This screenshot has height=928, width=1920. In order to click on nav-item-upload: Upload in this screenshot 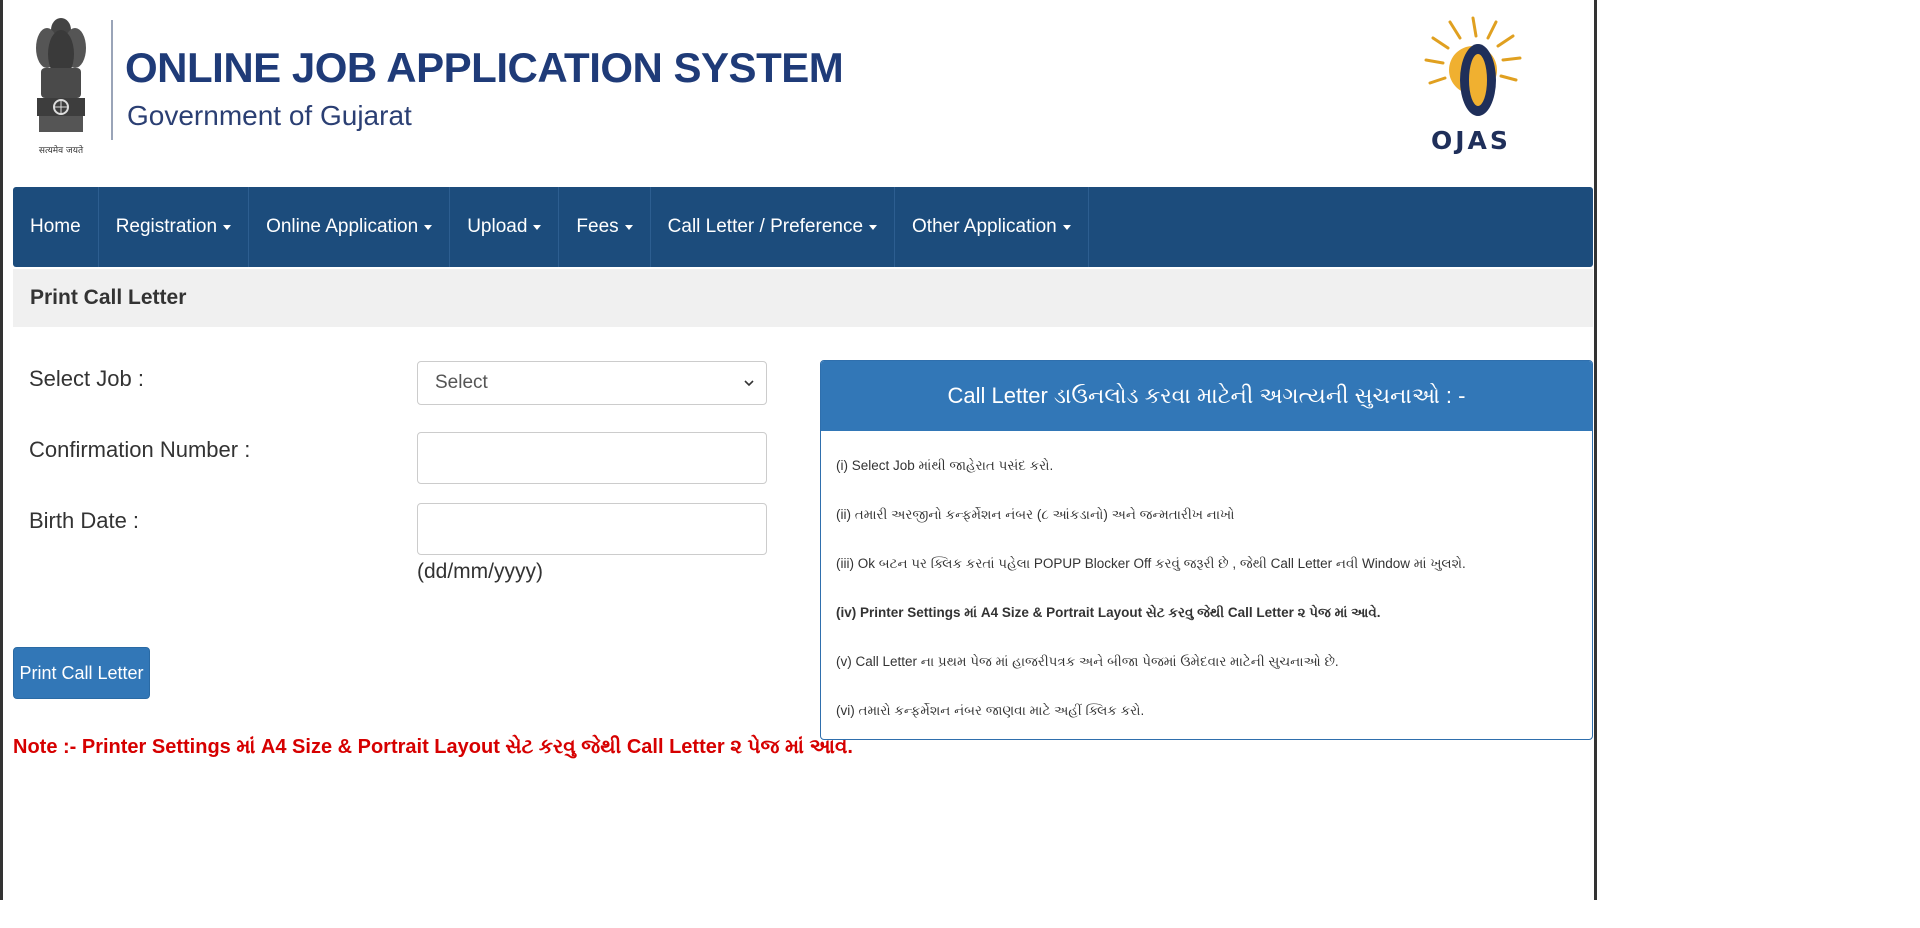, I will do `click(505, 227)`.